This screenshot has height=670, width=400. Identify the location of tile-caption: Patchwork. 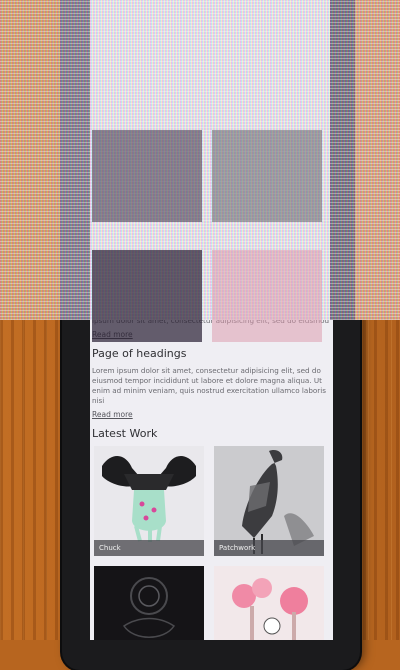
(269, 548).